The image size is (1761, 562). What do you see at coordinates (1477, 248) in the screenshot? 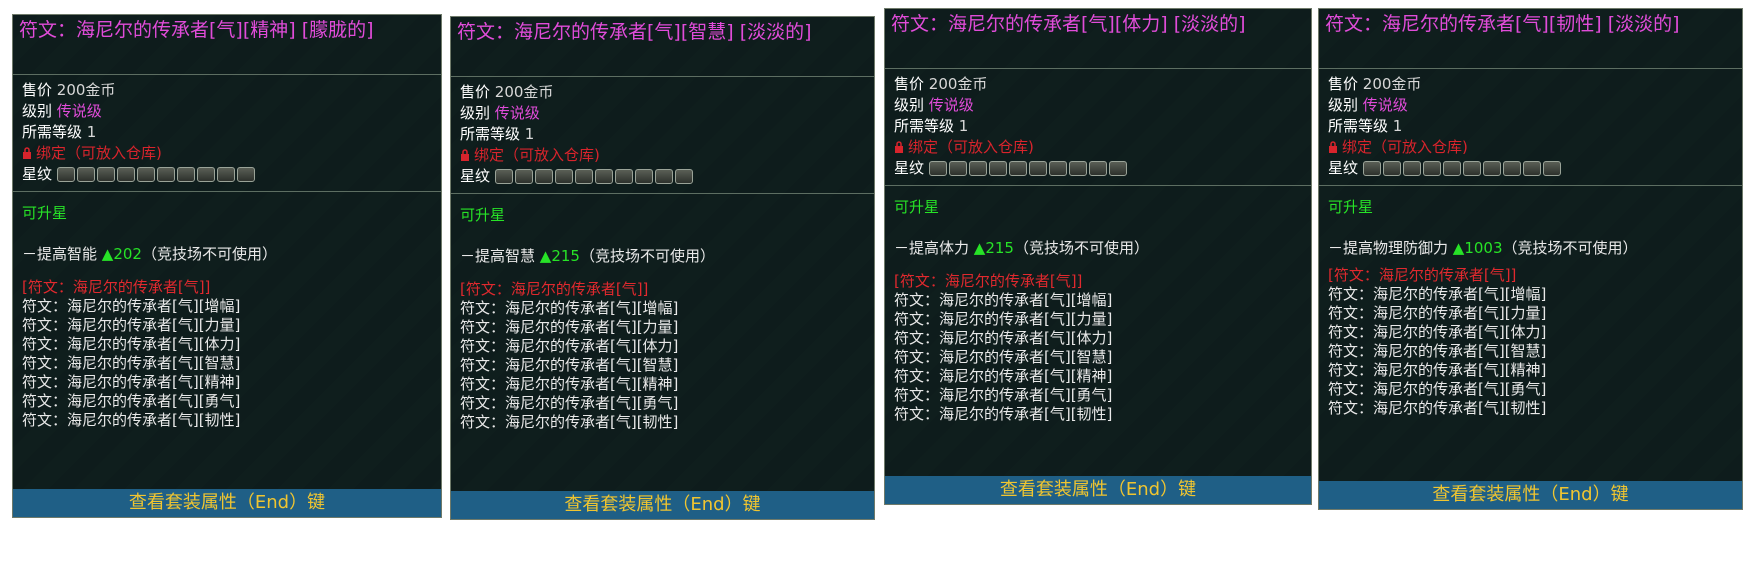
I see `stat-value: ▲1003` at bounding box center [1477, 248].